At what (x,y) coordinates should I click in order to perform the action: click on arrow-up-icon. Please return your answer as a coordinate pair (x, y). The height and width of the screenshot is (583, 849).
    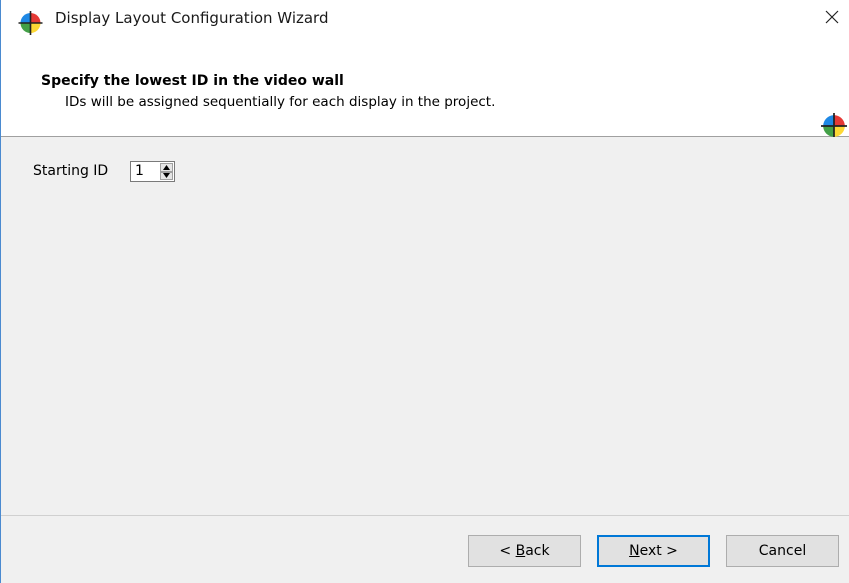
    Looking at the image, I should click on (166, 167).